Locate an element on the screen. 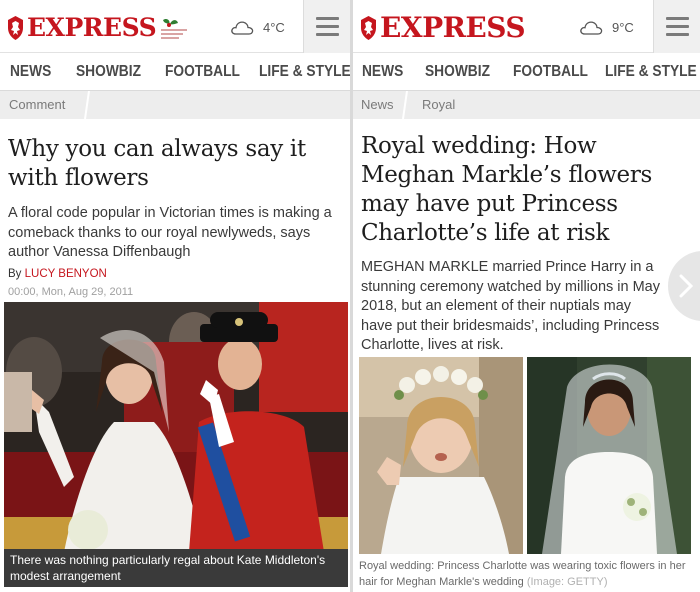 Image resolution: width=700 pixels, height=592 pixels. header-bar: EXPRESS 4°C is located at coordinates (175, 26).